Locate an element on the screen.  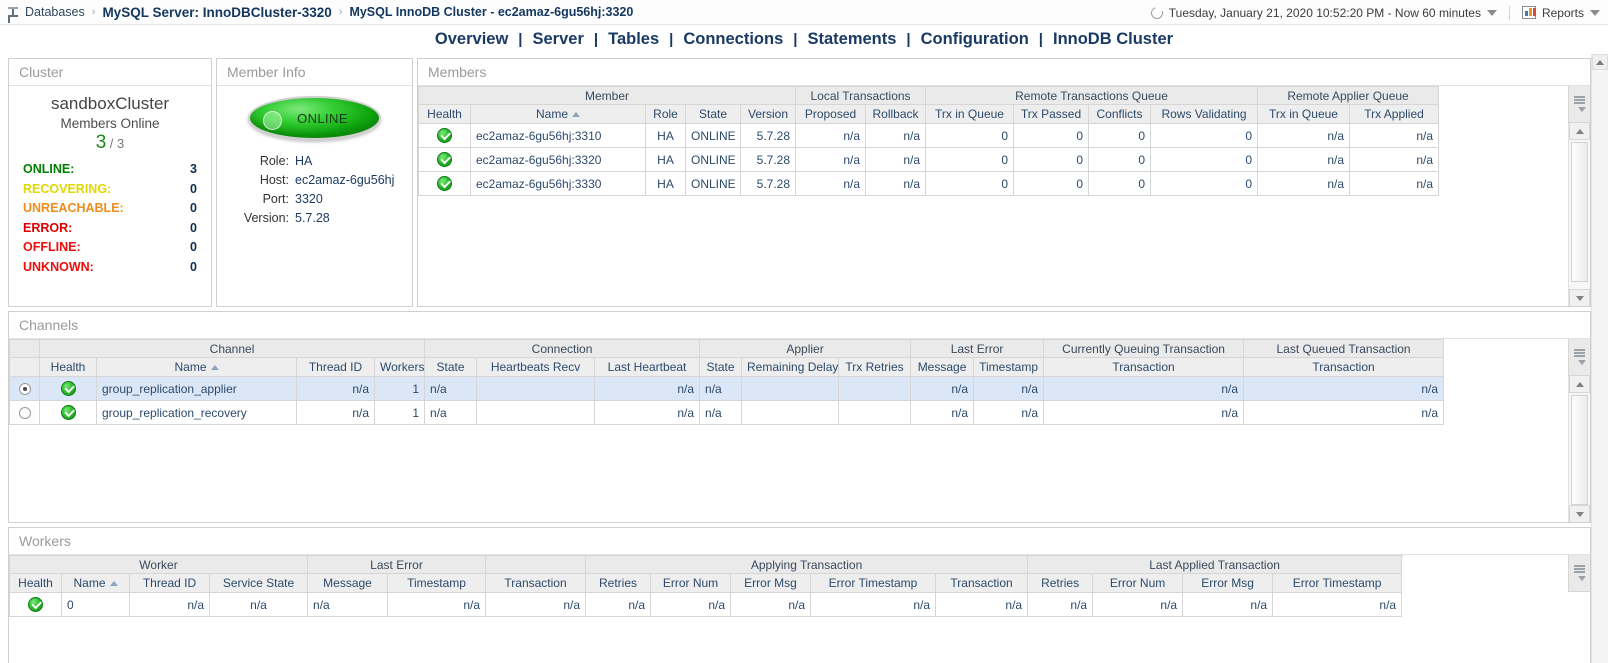
column-header-last-heartbeat: Last Heartbeat is located at coordinates (647, 367).